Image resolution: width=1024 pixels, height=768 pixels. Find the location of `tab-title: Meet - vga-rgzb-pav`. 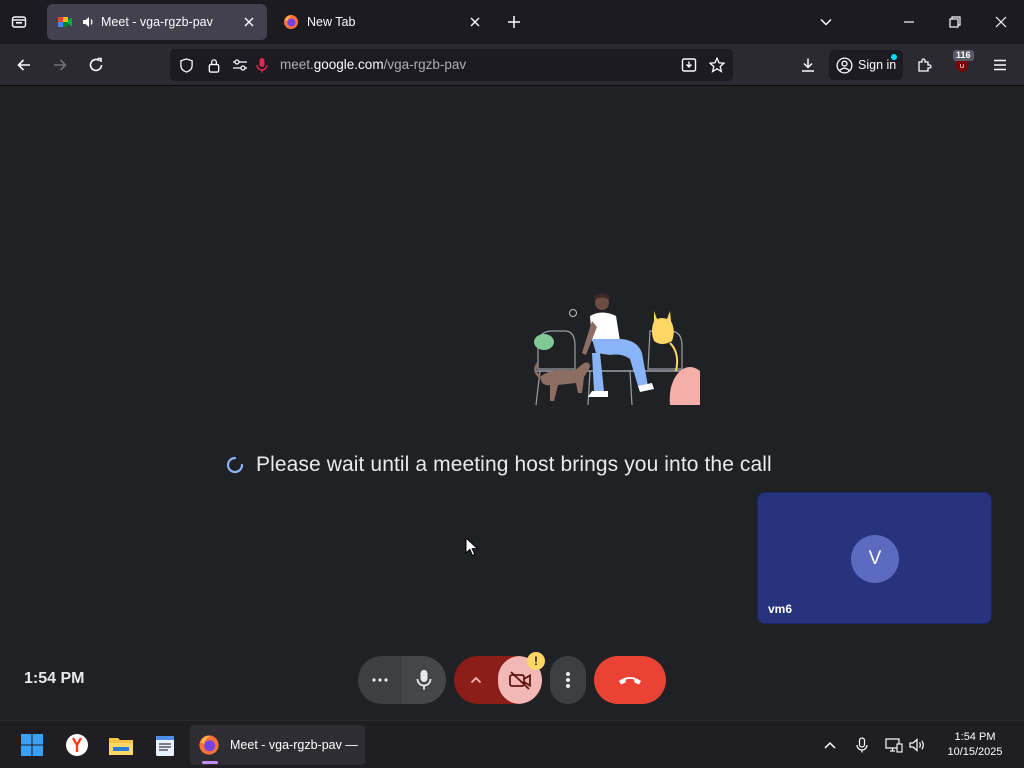

tab-title: Meet - vga-rgzb-pav is located at coordinates (157, 22).